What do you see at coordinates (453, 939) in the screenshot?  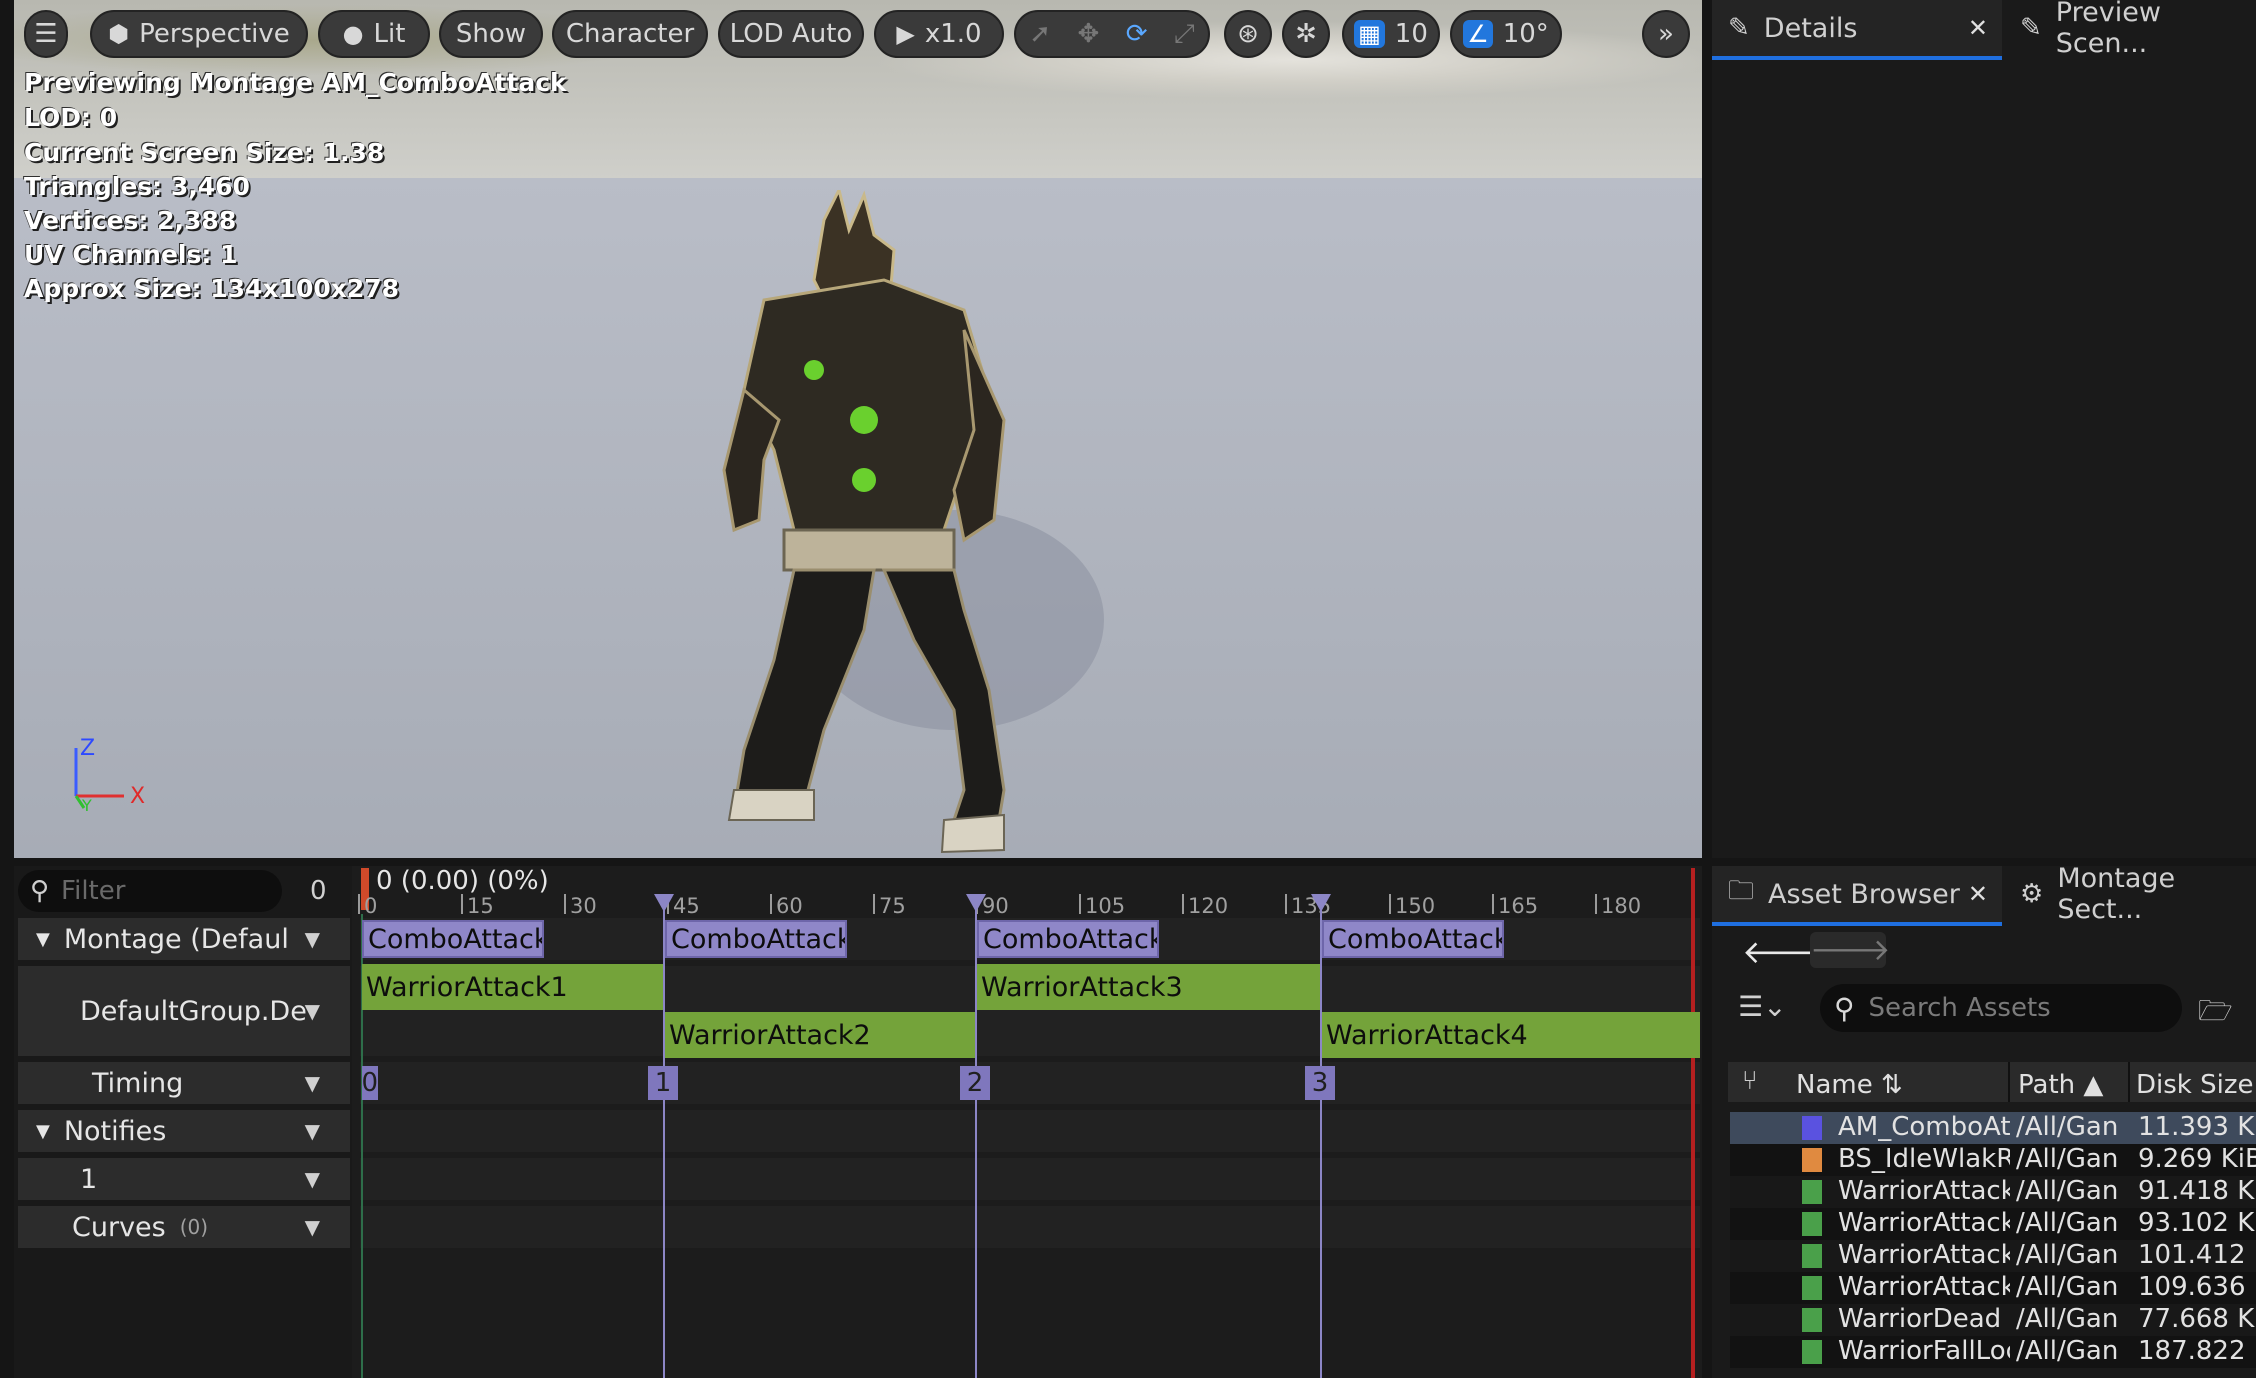 I see `section-comboattack1: ComboAttack1` at bounding box center [453, 939].